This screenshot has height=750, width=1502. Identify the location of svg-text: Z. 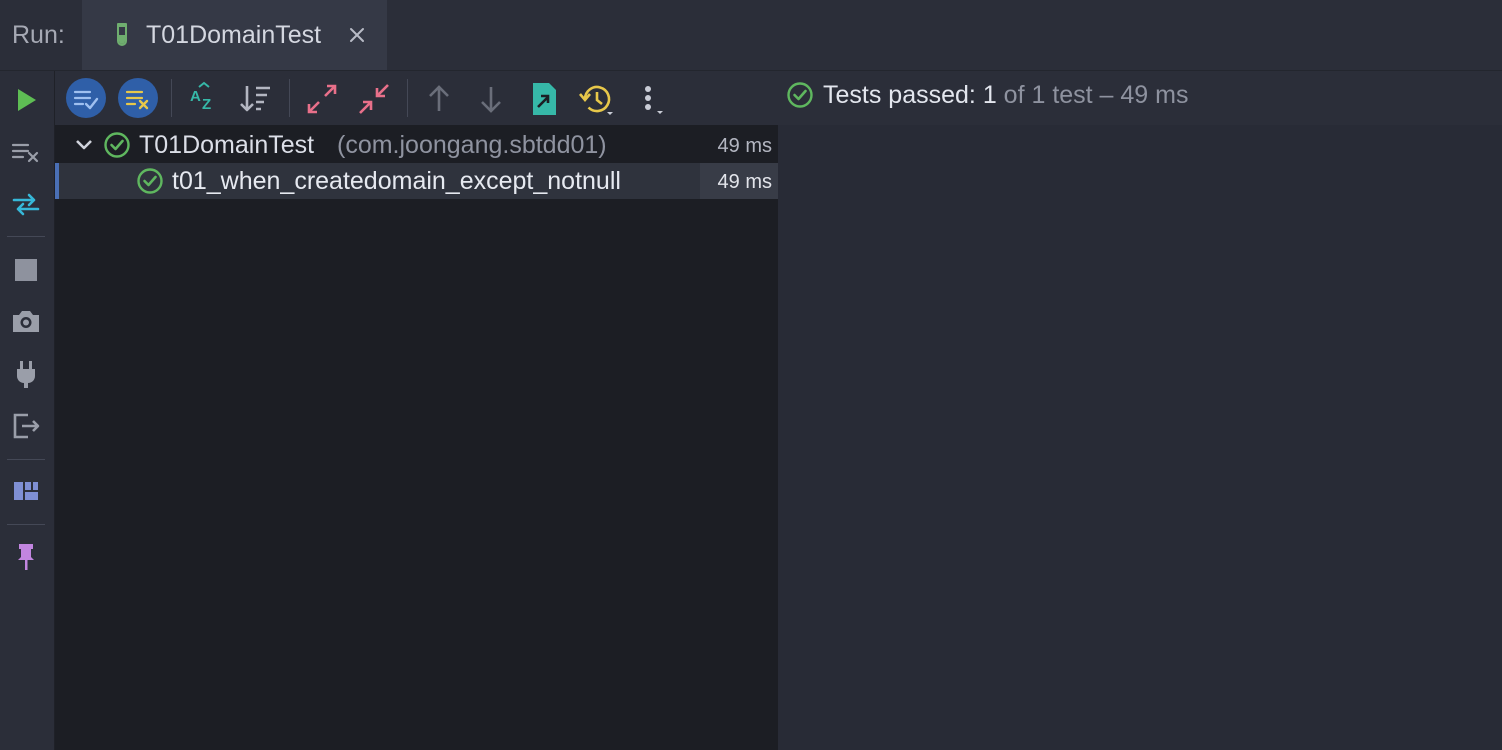
(206, 104).